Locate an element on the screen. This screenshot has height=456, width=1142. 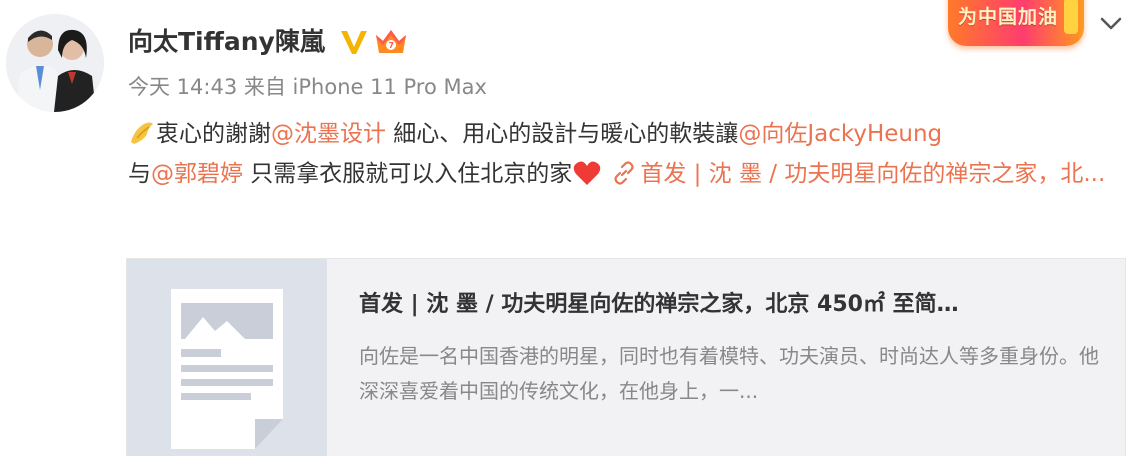
post-text-4: 只需拿衣服就可以入住北京的家 is located at coordinates (408, 174).